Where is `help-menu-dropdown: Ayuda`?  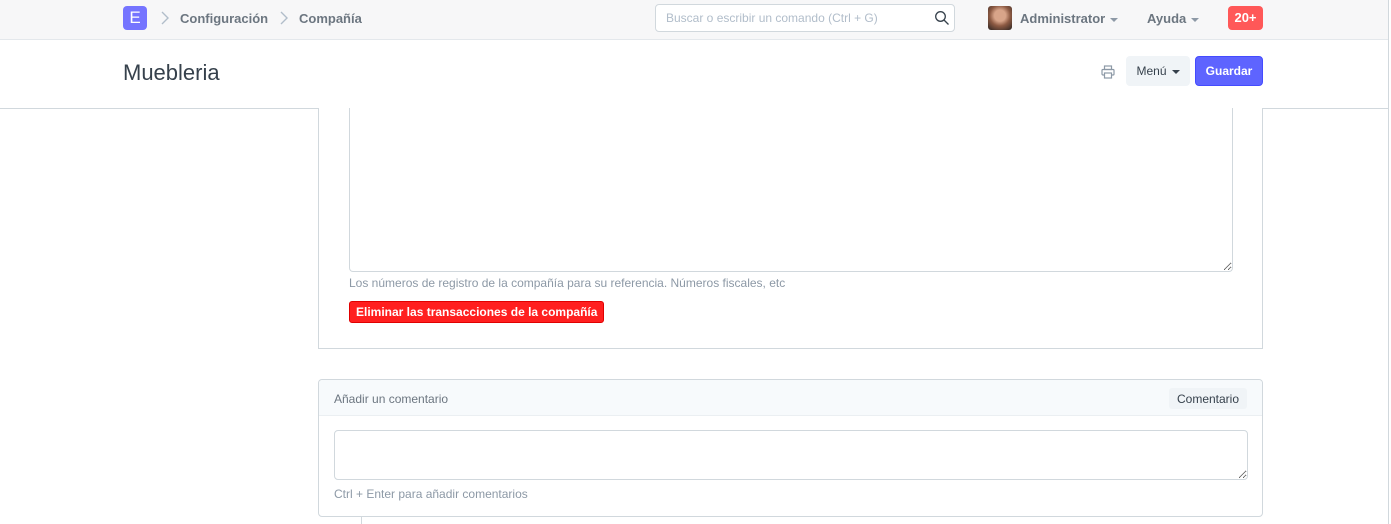 help-menu-dropdown: Ayuda is located at coordinates (1173, 18).